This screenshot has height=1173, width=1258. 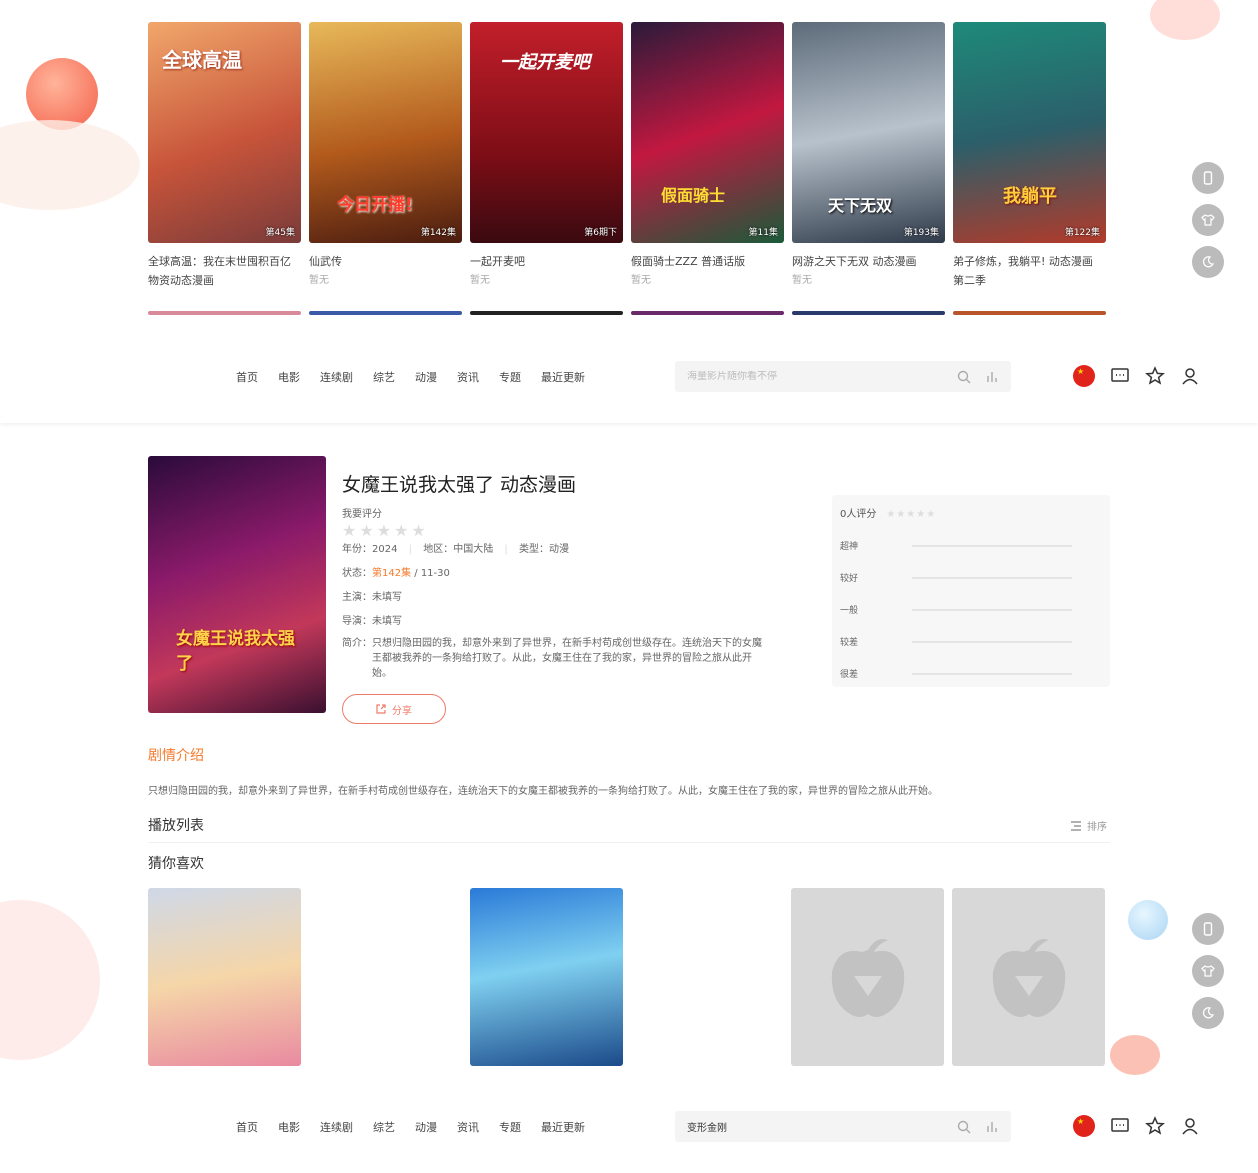 What do you see at coordinates (455, 549) in the screenshot?
I see `meta-row: 年份：2024 | 地区：中国大陆 | 类型：动漫` at bounding box center [455, 549].